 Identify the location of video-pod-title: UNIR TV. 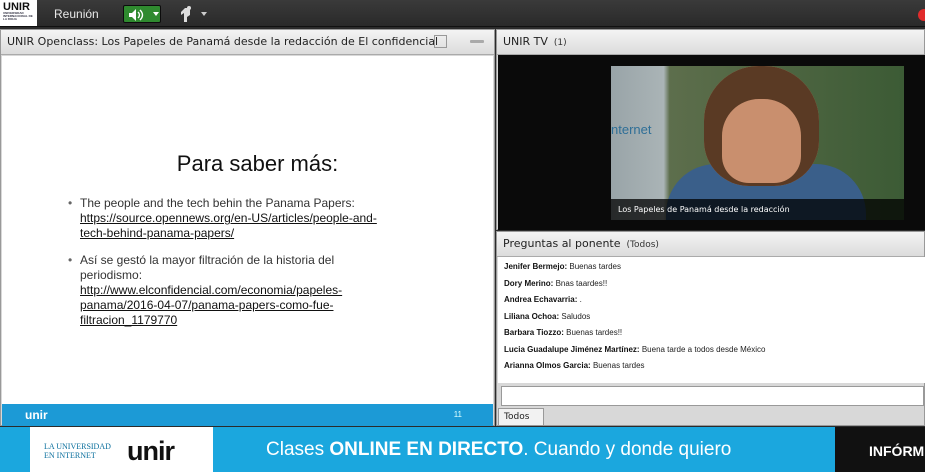
(525, 41).